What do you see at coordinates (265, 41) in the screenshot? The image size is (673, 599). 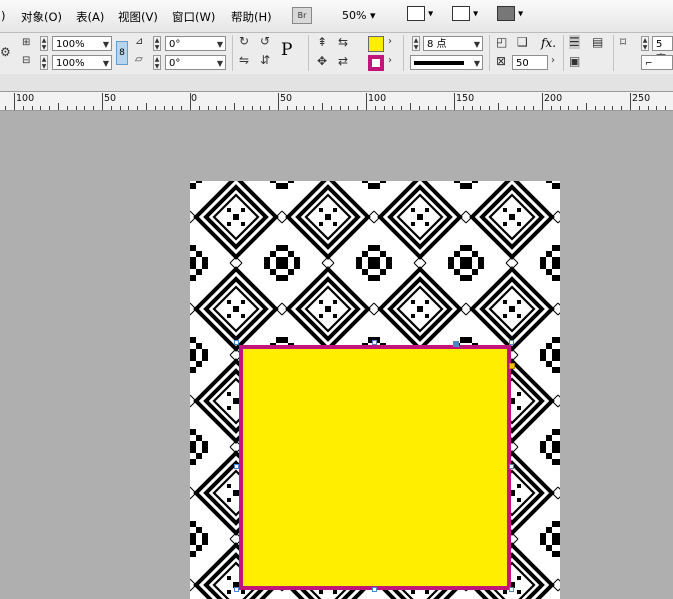 I see `rotate-ccw-icon: ↺` at bounding box center [265, 41].